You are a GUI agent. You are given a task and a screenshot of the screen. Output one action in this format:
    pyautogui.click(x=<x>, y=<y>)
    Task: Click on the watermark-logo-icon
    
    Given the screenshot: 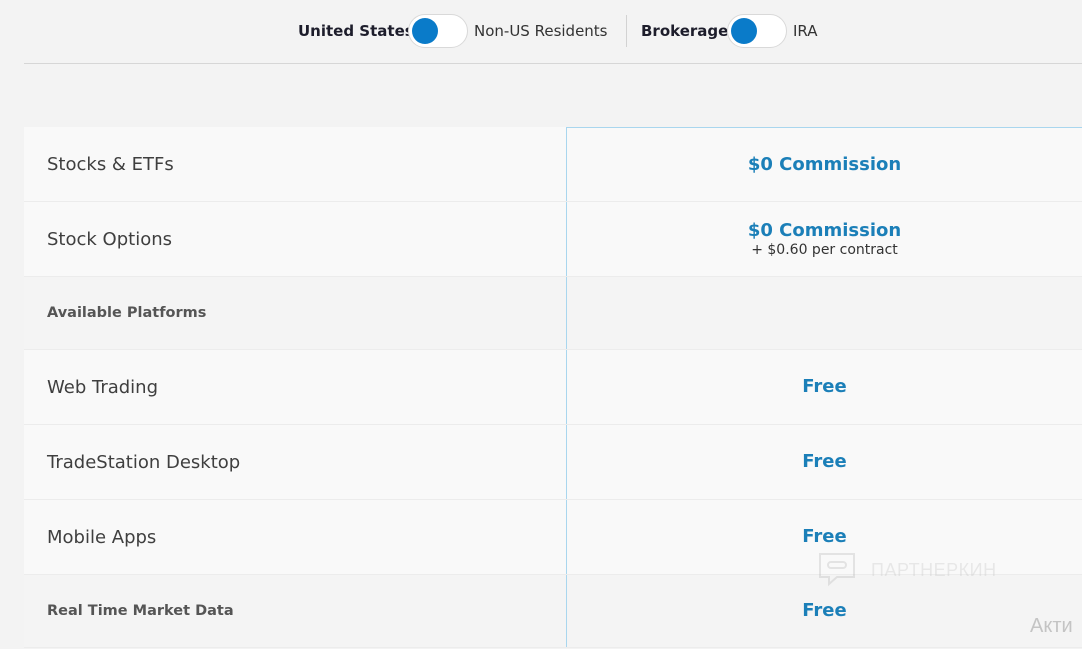 What is the action you would take?
    pyautogui.click(x=837, y=570)
    